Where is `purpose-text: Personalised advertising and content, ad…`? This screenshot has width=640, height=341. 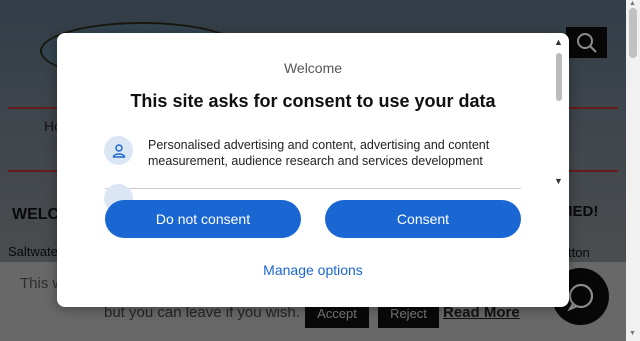
purpose-text: Personalised advertising and content, ad… is located at coordinates (319, 153).